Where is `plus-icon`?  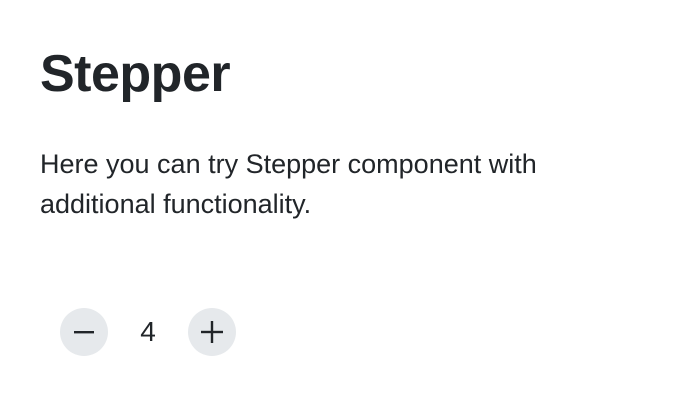 plus-icon is located at coordinates (212, 332).